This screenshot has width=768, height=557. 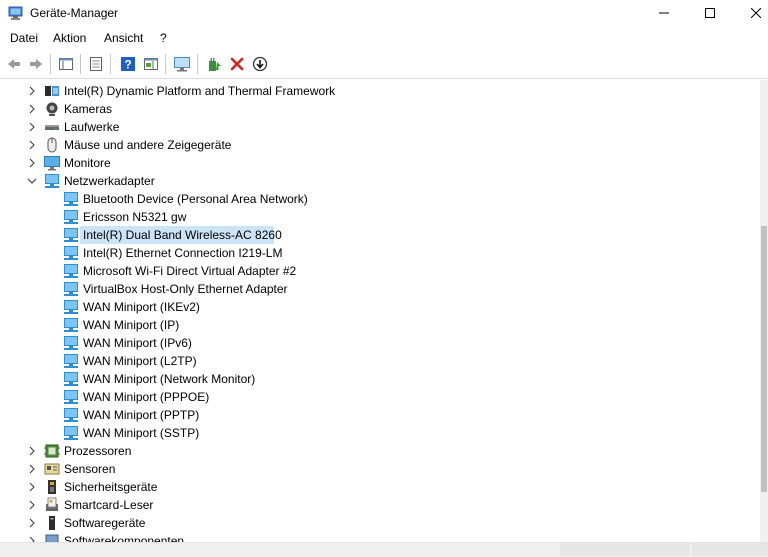 What do you see at coordinates (92, 127) in the screenshot?
I see `tree-item-label: Laufwerke` at bounding box center [92, 127].